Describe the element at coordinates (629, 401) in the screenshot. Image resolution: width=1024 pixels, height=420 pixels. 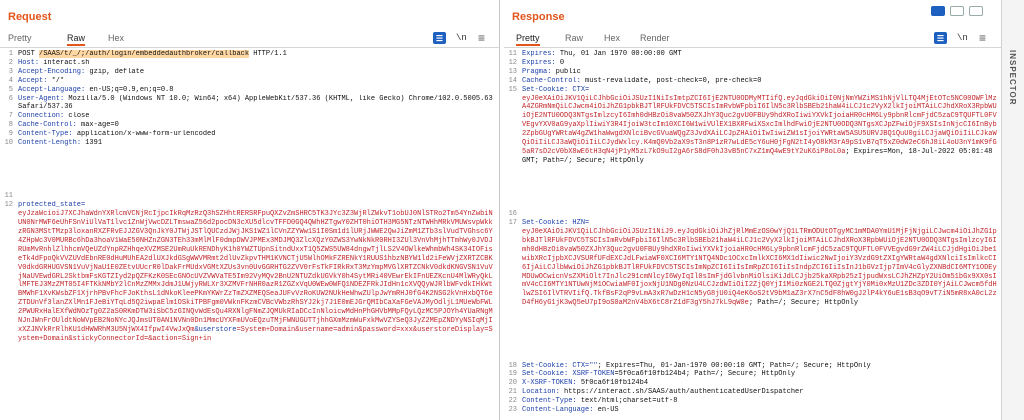
I see `header-value: text/html;charset=utf-8` at that location.